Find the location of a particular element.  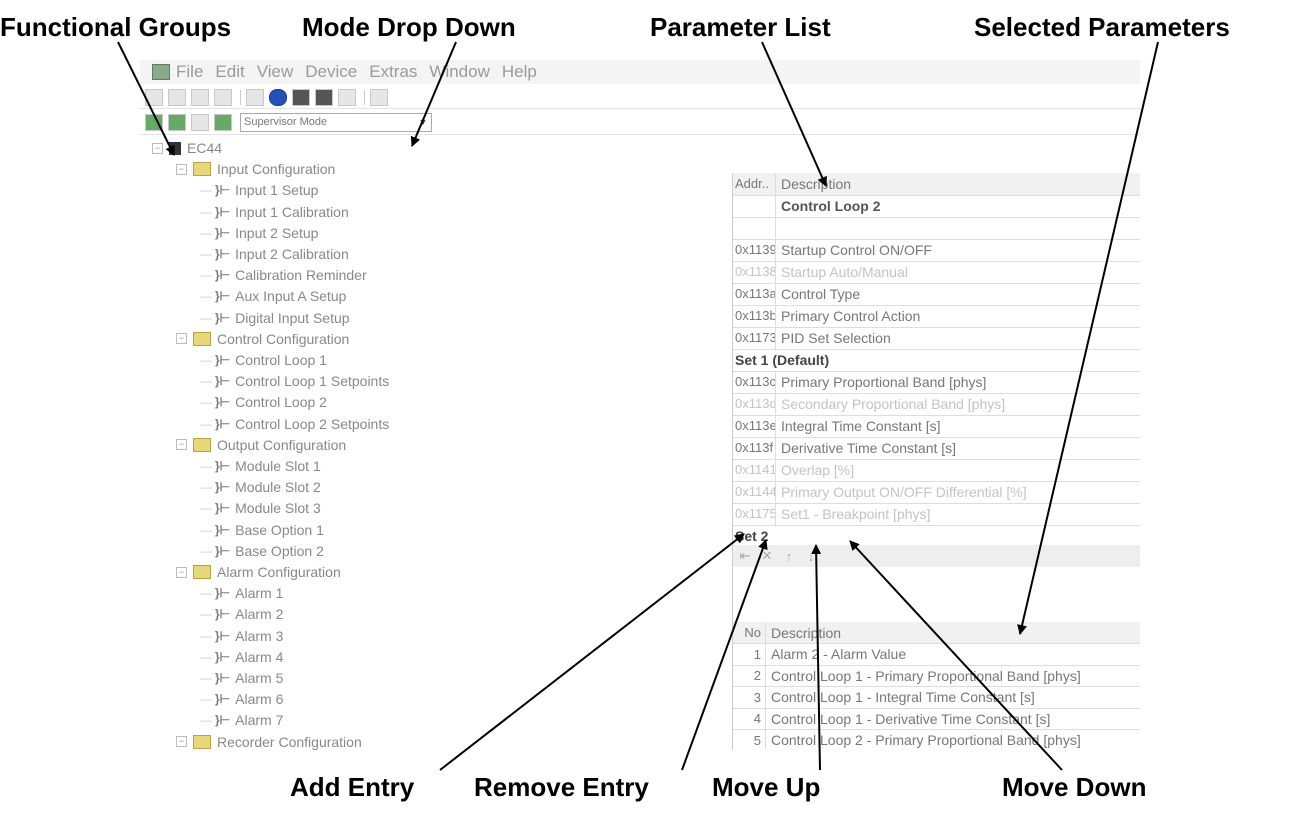

tree-item: —}⊢ Input 2 Calibration is located at coordinates (274, 254).